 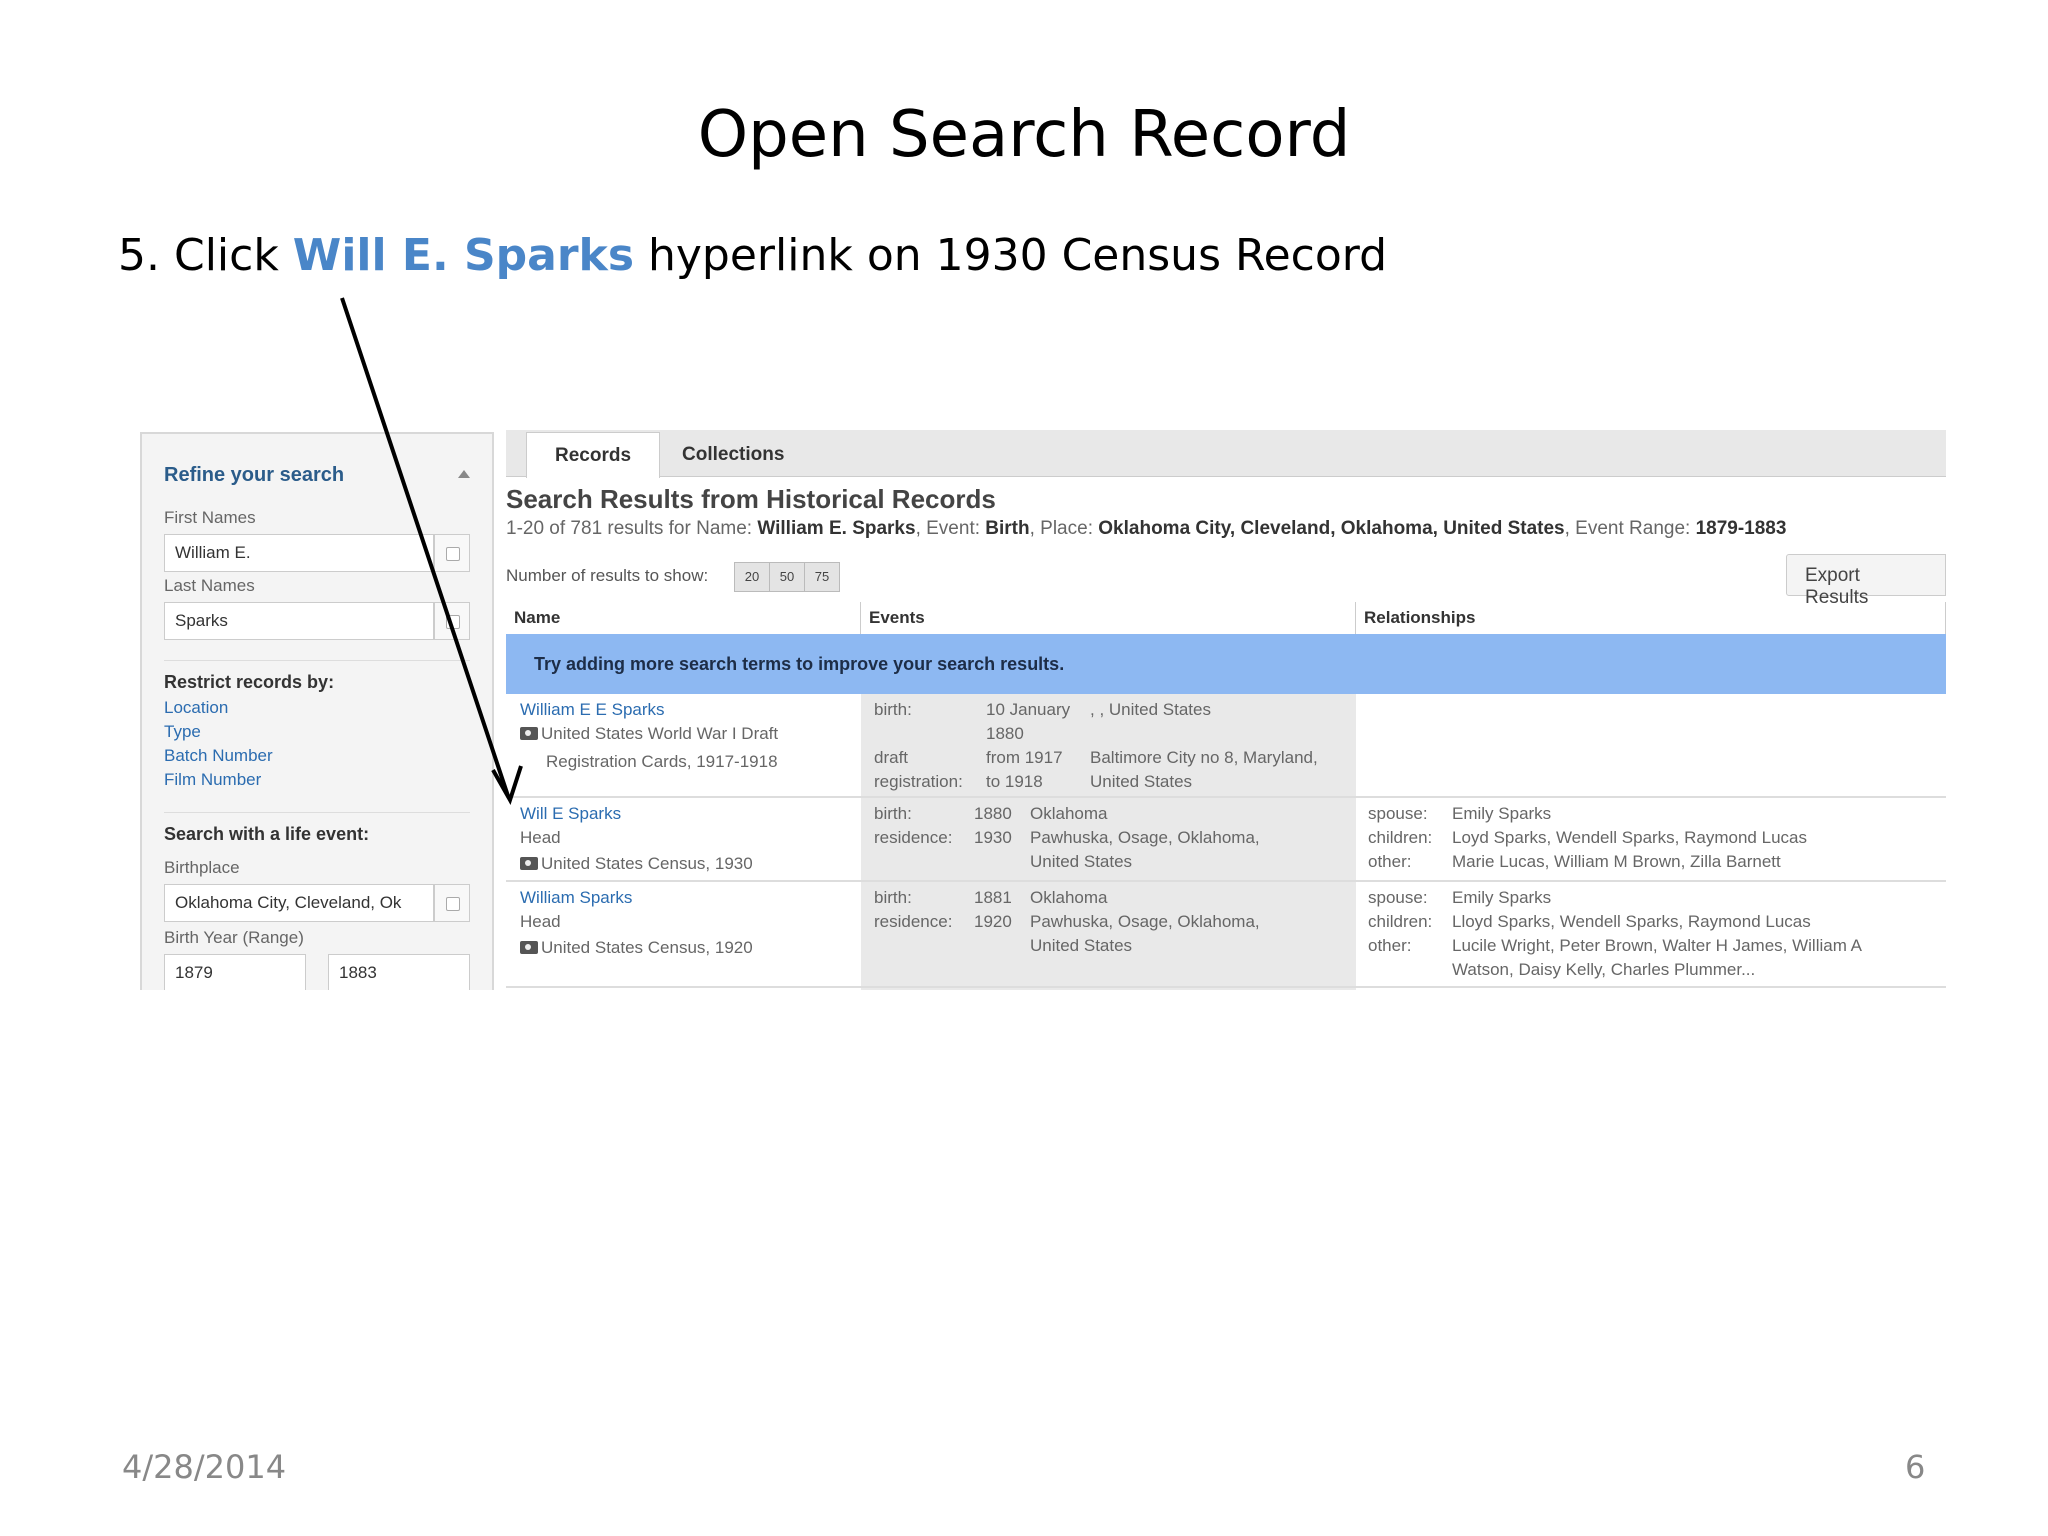 I want to click on slide-page-number: 6, so click(x=1915, y=1467).